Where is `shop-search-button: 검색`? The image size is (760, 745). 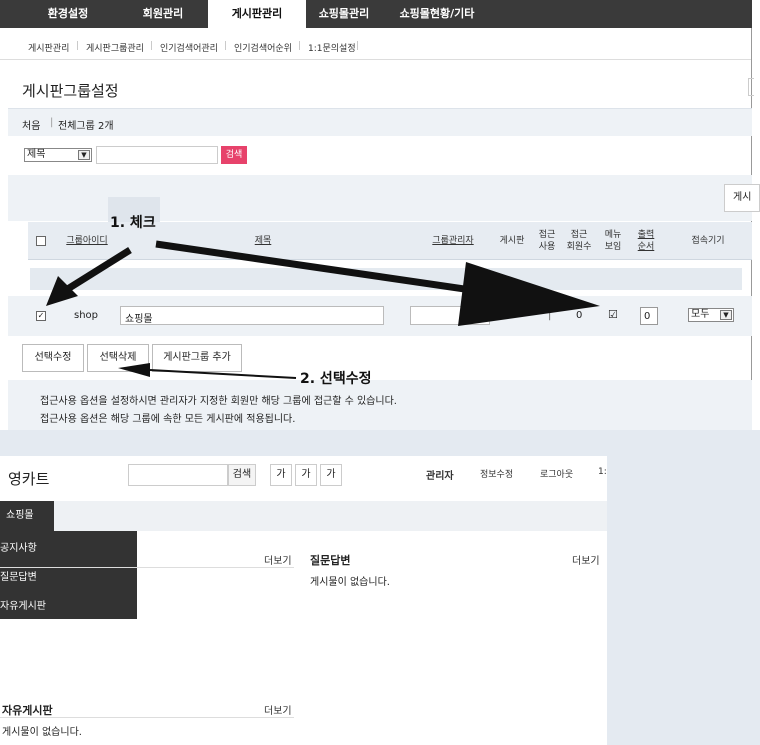
shop-search-button: 검색 is located at coordinates (242, 475).